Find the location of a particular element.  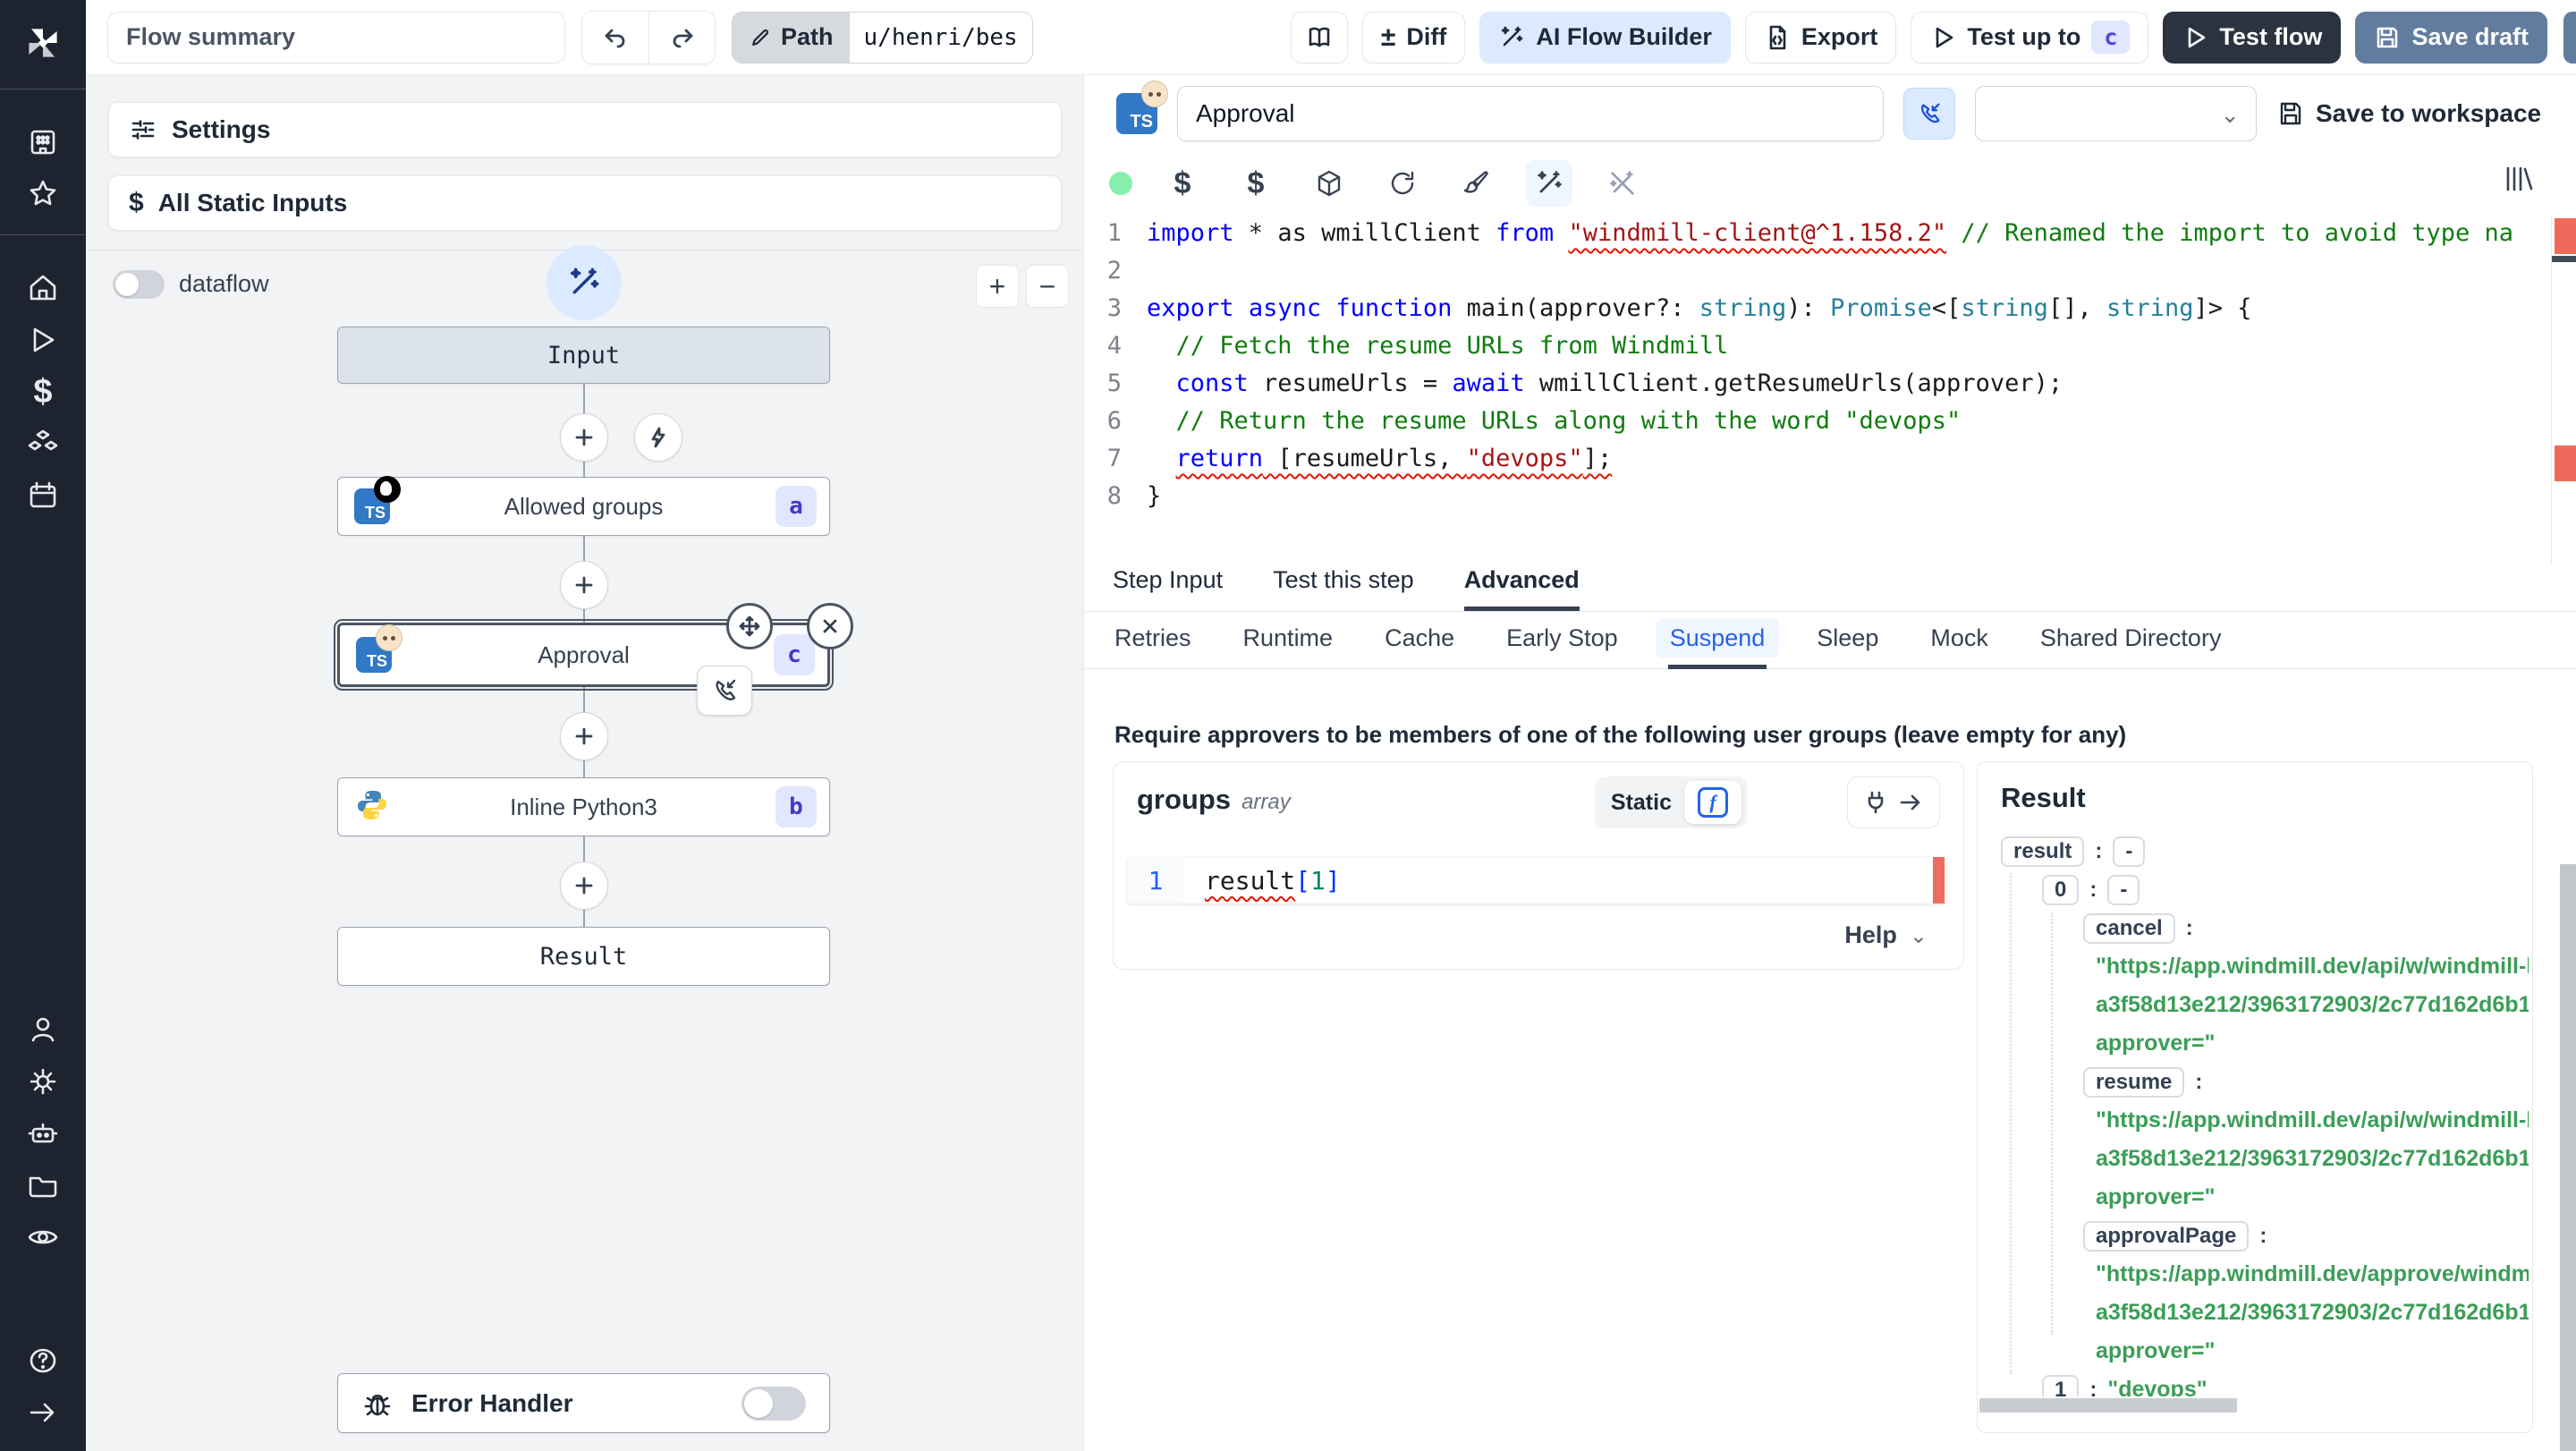

flow-settings-card: Settings is located at coordinates (585, 129).